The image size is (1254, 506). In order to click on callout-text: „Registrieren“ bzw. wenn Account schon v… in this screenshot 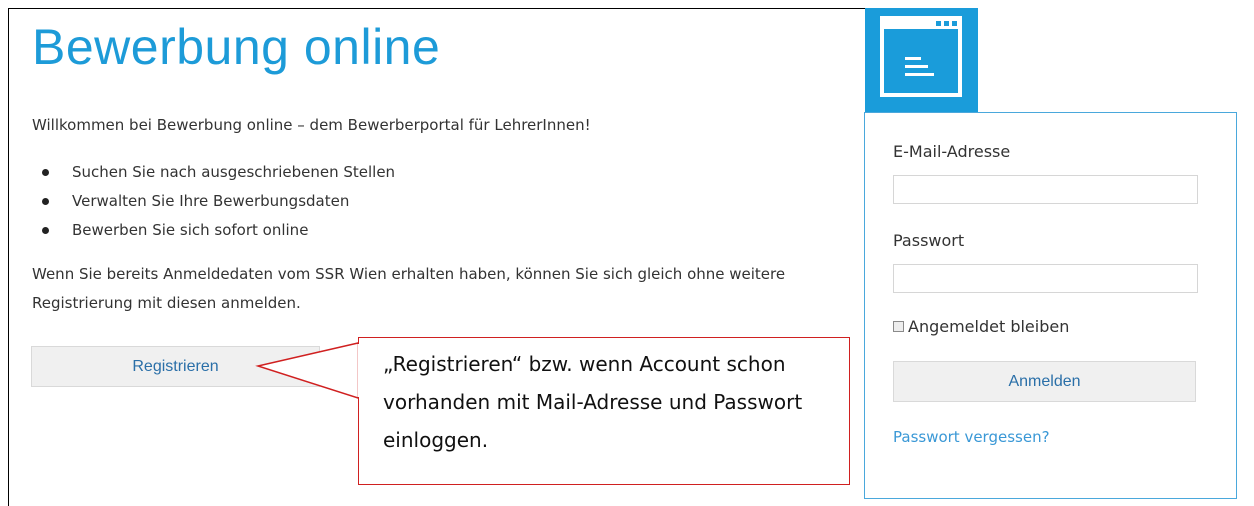, I will do `click(593, 402)`.